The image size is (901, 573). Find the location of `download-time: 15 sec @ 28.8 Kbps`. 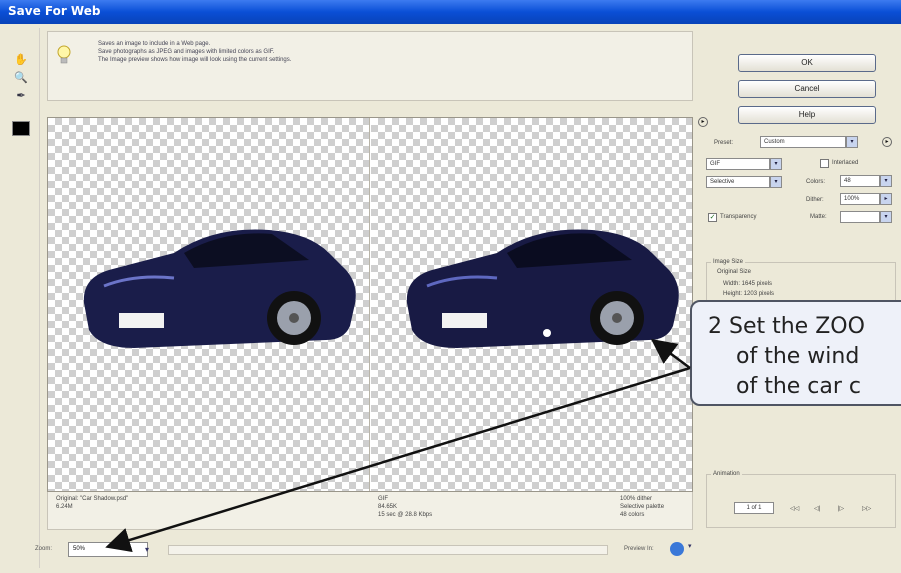

download-time: 15 sec @ 28.8 Kbps is located at coordinates (405, 515).